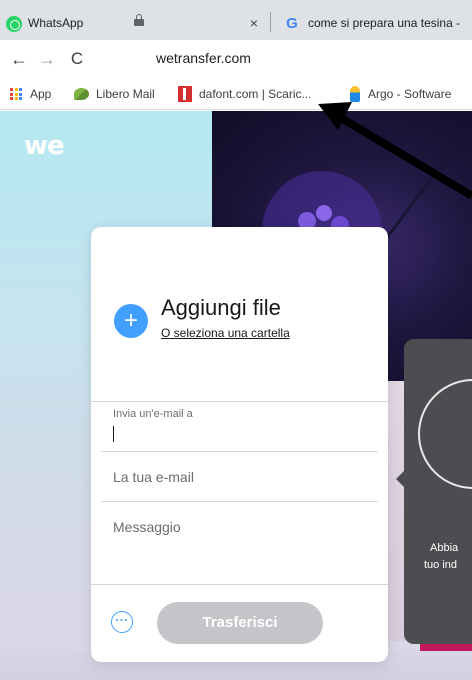 The image size is (472, 680). Describe the element at coordinates (203, 58) in the screenshot. I see `address-bar-url: wetransfer.com` at that location.